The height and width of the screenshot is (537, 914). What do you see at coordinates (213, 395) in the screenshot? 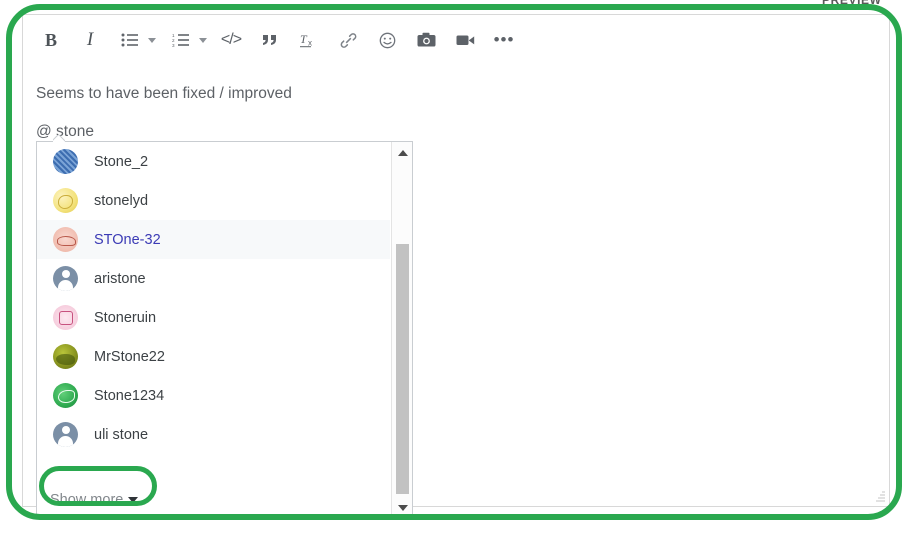
I see `list-item: Stone1234` at bounding box center [213, 395].